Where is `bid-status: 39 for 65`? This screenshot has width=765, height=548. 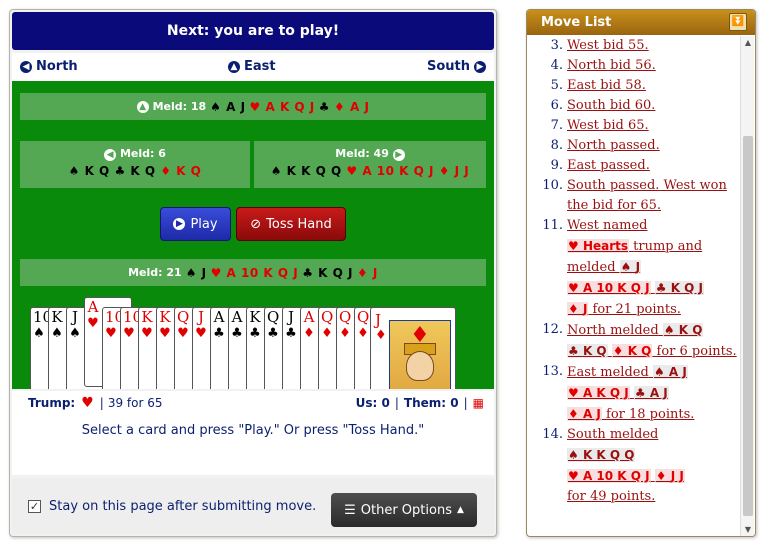
bid-status: 39 for 65 is located at coordinates (135, 403).